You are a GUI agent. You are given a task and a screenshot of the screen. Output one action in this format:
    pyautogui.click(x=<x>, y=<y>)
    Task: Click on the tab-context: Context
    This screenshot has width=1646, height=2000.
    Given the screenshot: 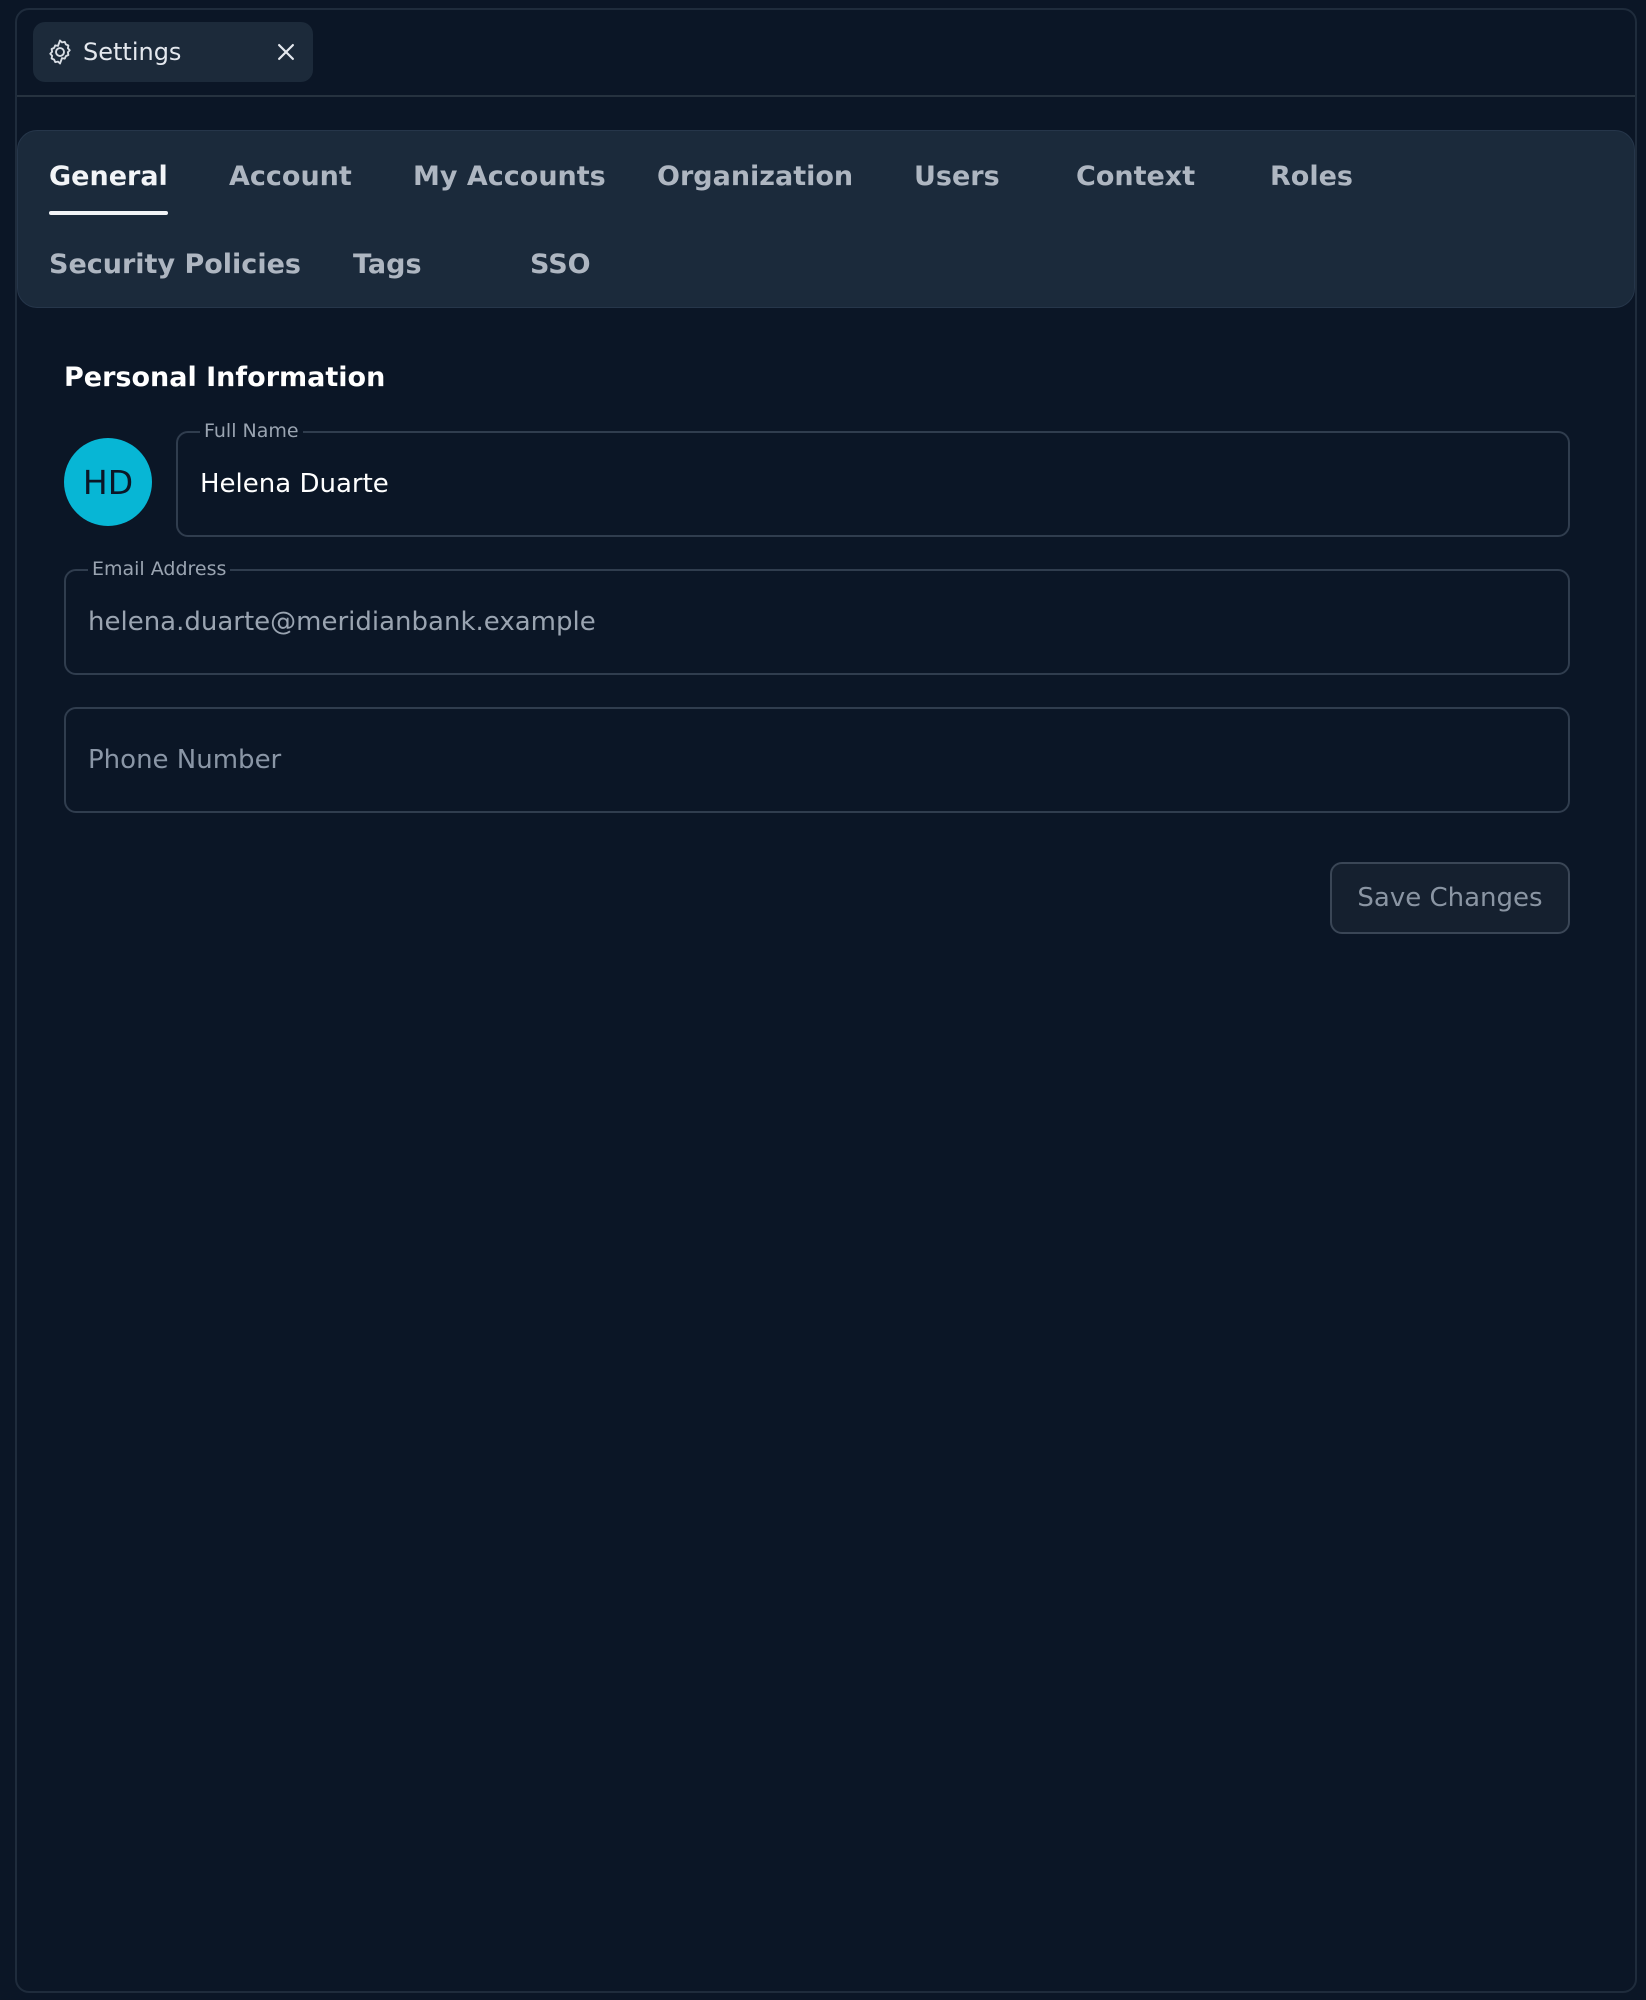 What is the action you would take?
    pyautogui.click(x=1135, y=176)
    